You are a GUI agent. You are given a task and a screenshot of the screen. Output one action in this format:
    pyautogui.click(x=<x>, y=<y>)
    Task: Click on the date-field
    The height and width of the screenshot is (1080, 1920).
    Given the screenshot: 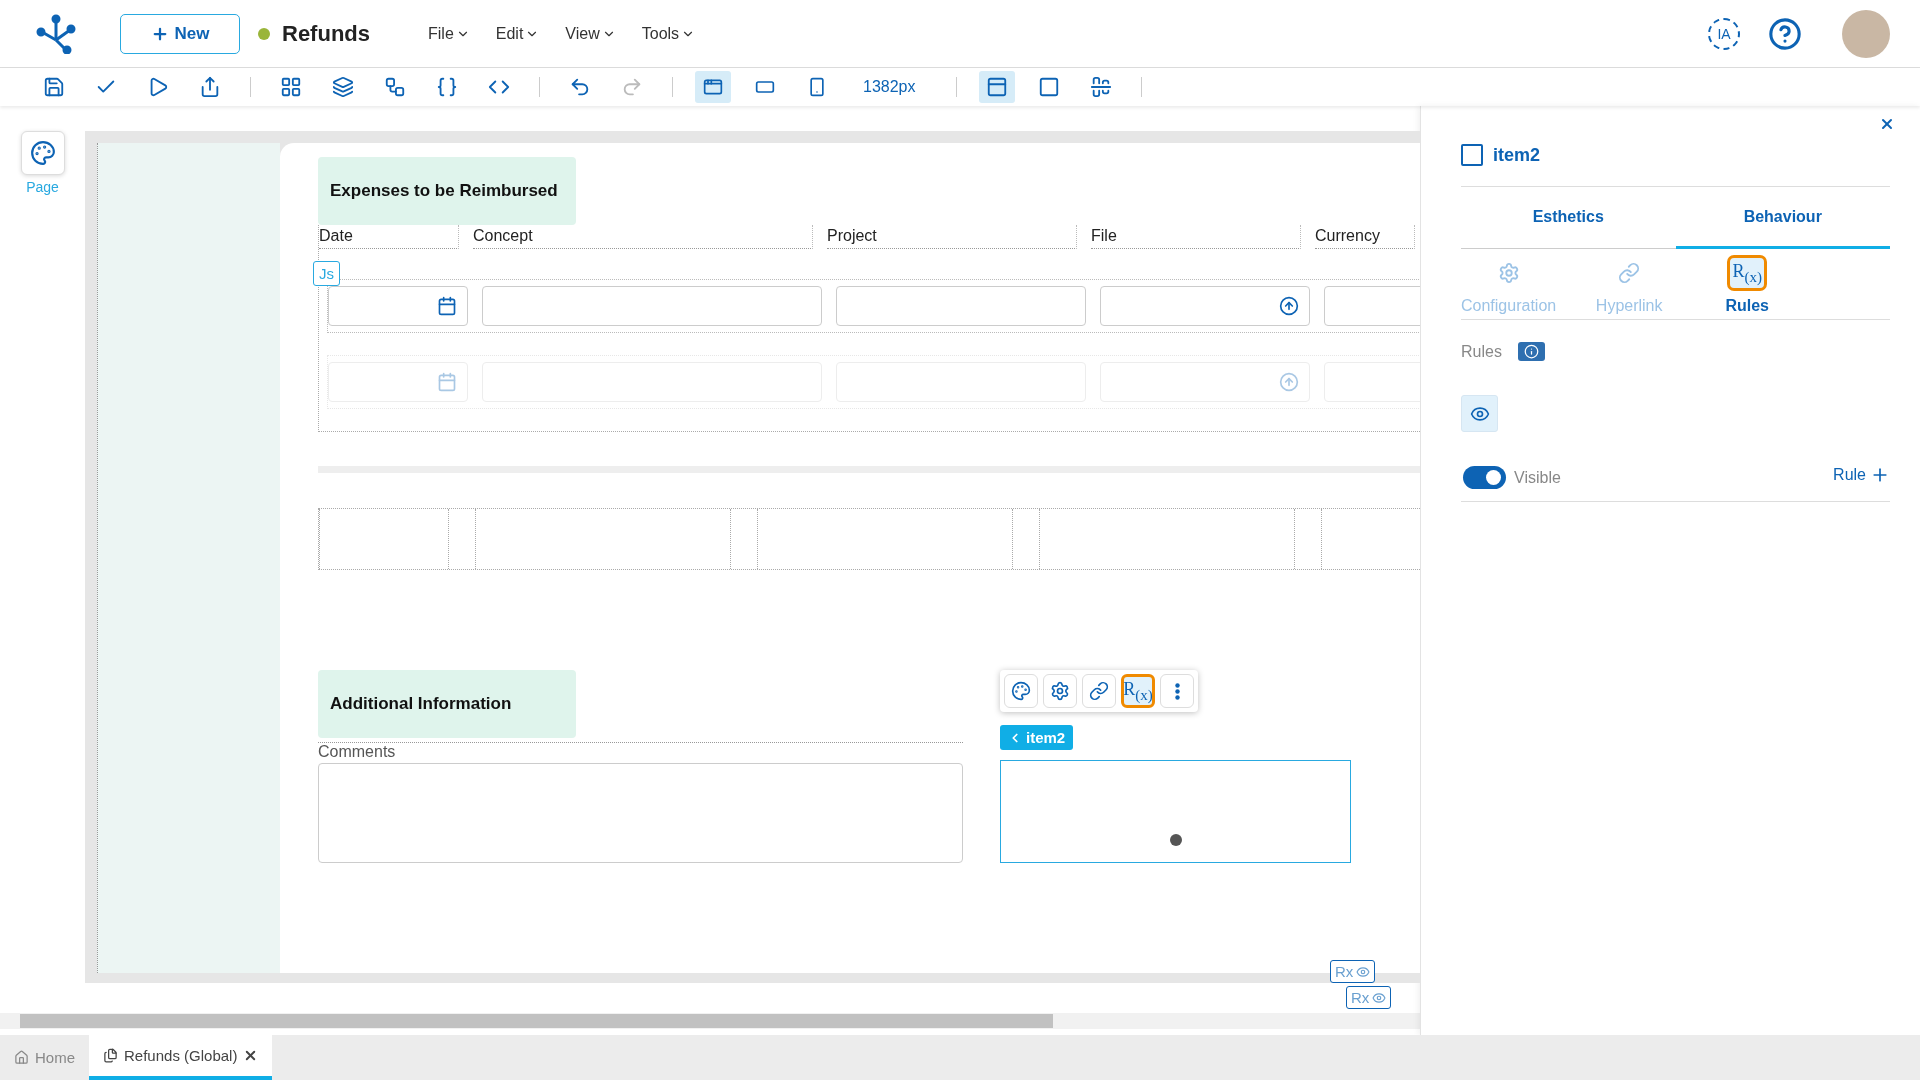 What is the action you would take?
    pyautogui.click(x=398, y=306)
    